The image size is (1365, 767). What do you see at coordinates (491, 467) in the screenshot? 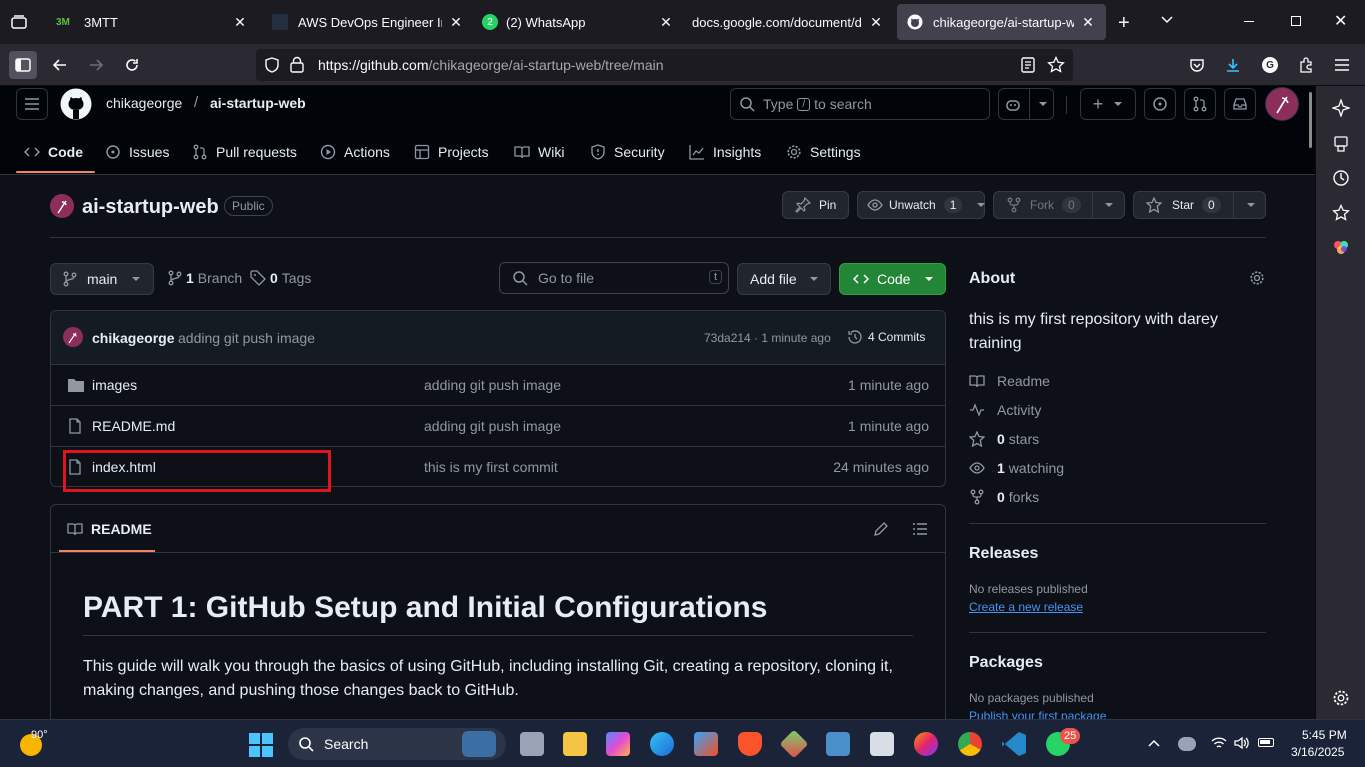
I see `file-commit-message: this is my first commit` at bounding box center [491, 467].